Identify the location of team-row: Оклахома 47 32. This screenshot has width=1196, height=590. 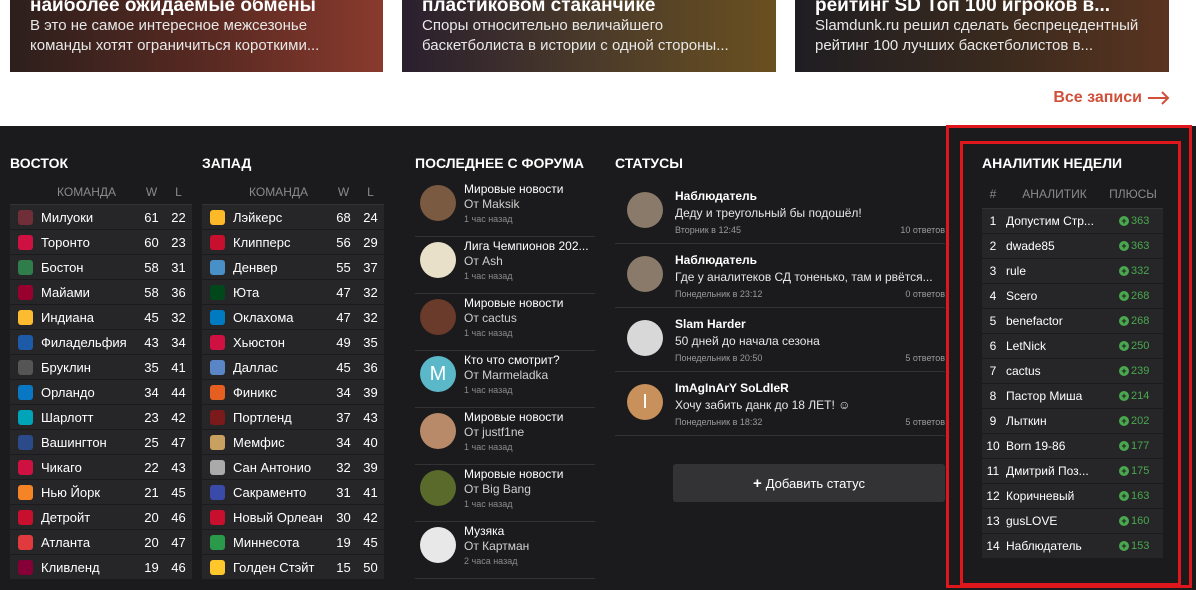
(293, 317).